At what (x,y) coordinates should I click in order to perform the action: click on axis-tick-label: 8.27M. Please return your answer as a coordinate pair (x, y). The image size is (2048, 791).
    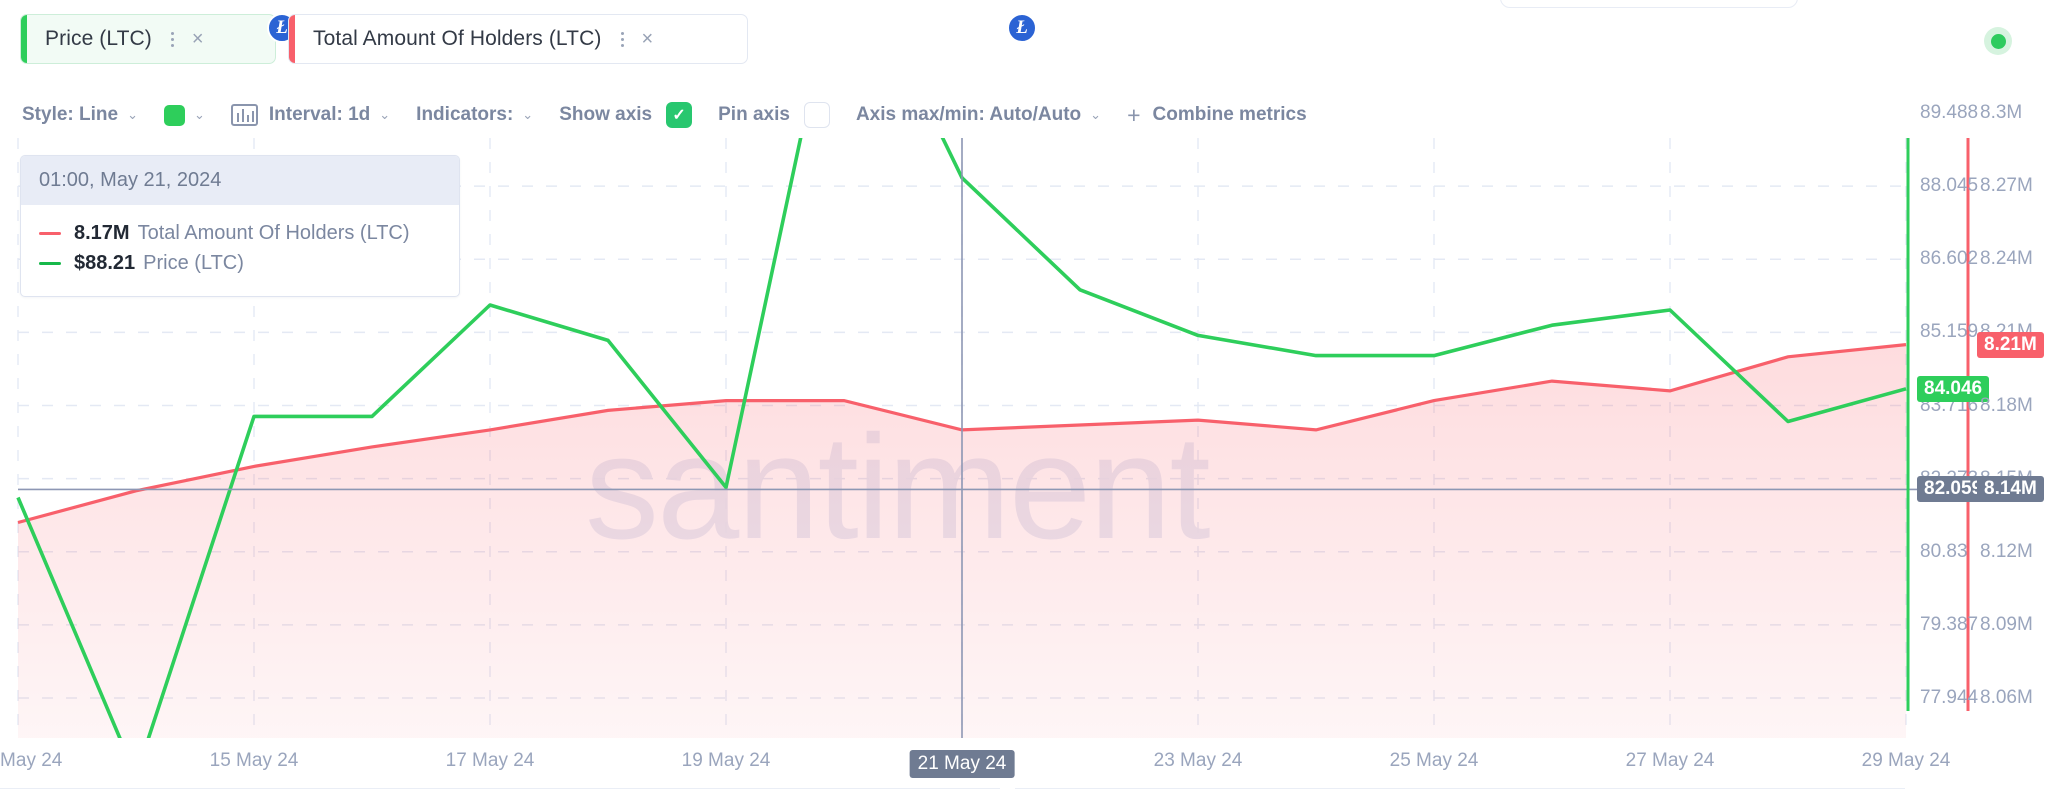
    Looking at the image, I should click on (2006, 186).